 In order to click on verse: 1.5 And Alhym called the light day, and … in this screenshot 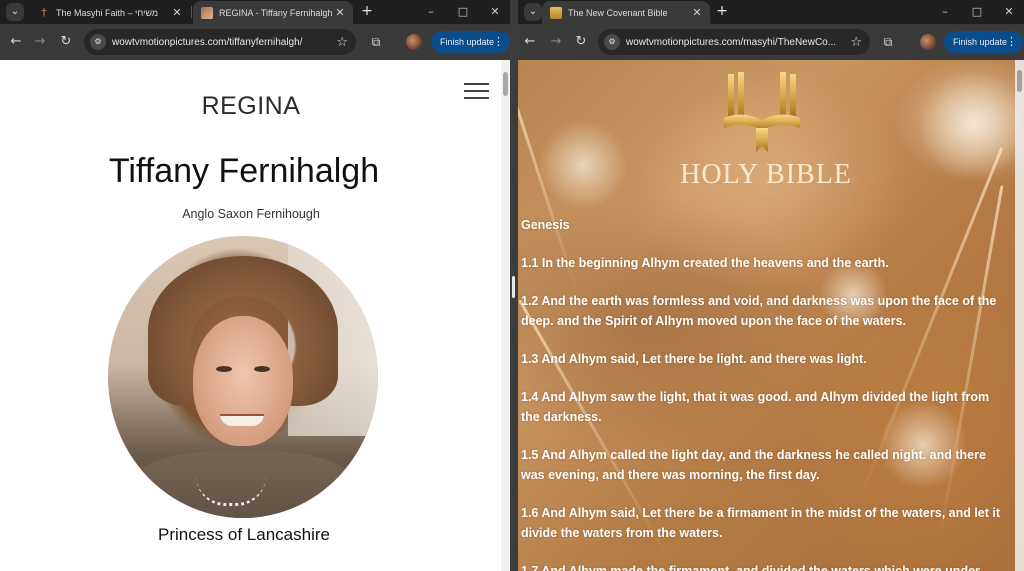, I will do `click(753, 465)`.